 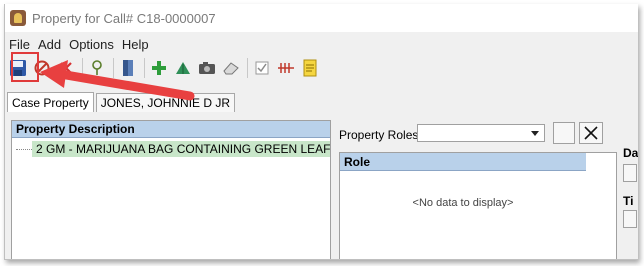 I want to click on chevron-down-icon, so click(x=535, y=133).